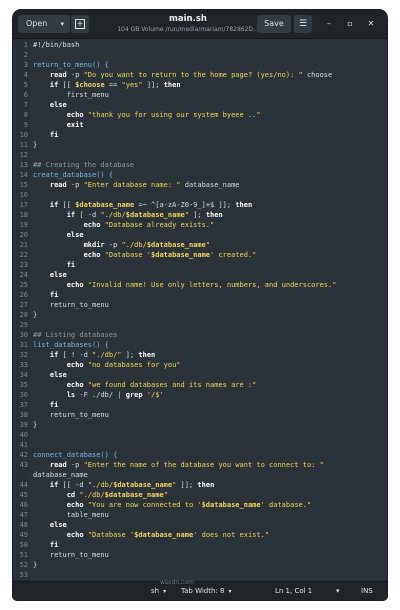  I want to click on code-token: "You are now connected to ', so click(144, 505).